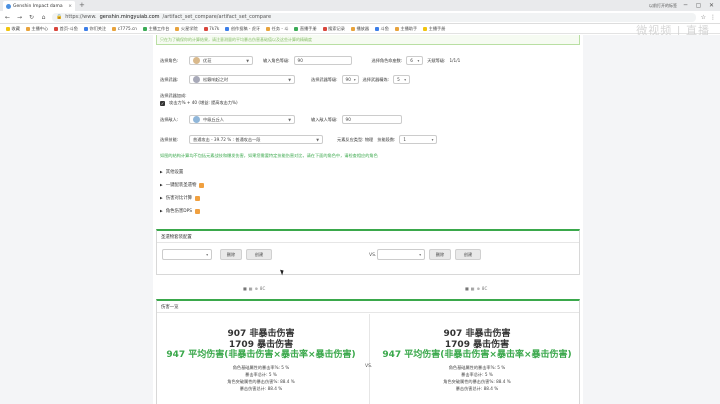  Describe the element at coordinates (155, 29) in the screenshot. I see `bookmark-item: 主播工作台` at that location.